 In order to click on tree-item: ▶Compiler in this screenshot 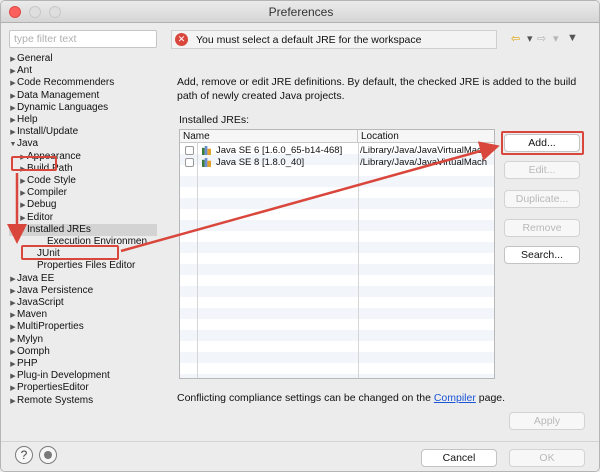, I will do `click(83, 193)`.